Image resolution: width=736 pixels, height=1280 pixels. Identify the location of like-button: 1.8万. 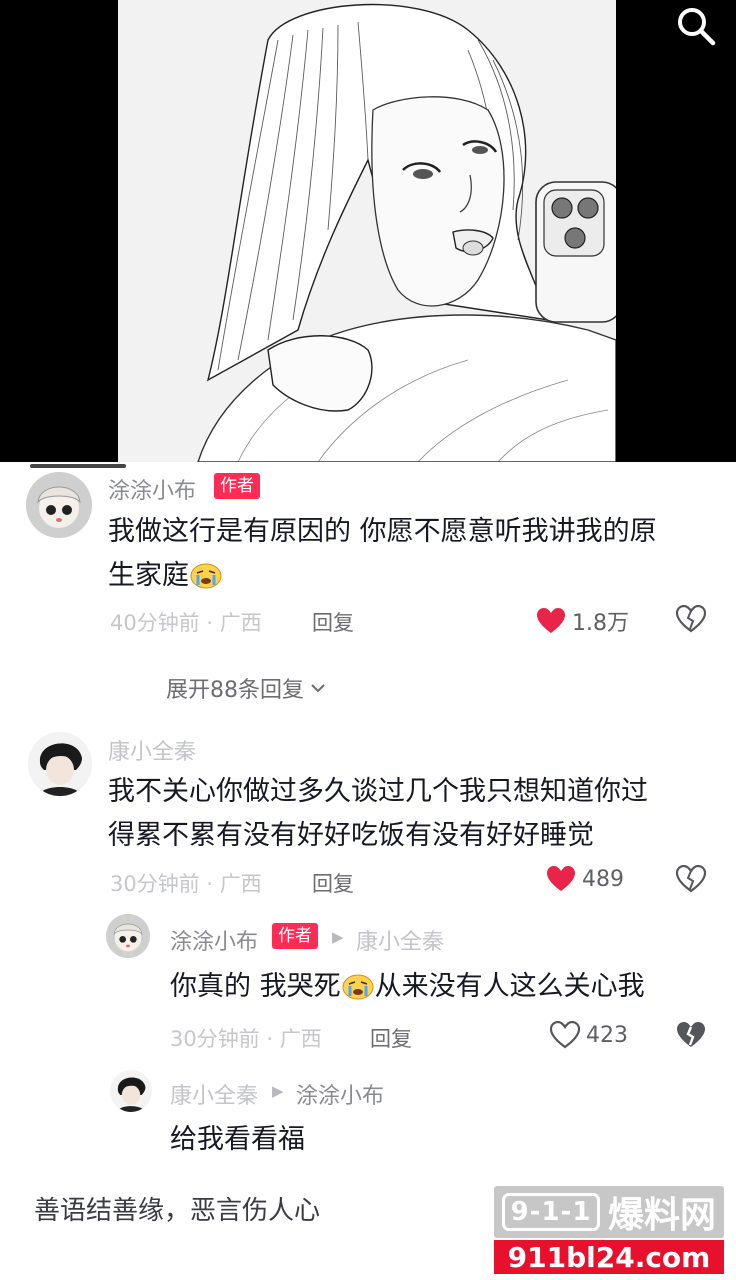
(582, 621).